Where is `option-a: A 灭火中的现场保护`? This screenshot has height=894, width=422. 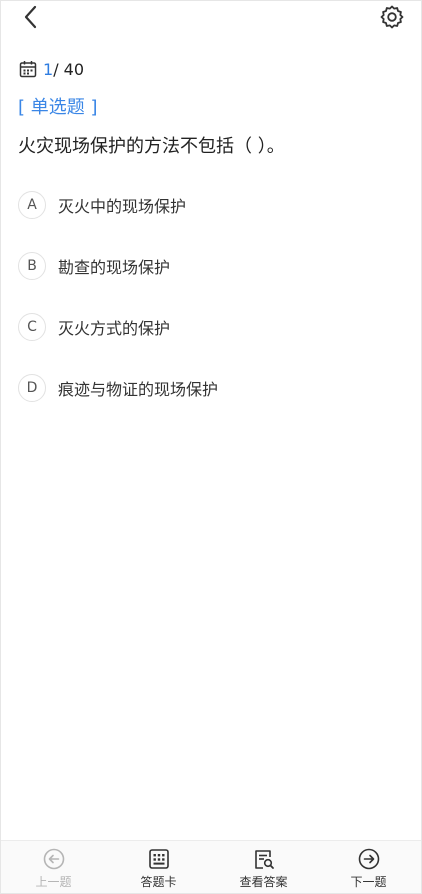
option-a: A 灭火中的现场保护 is located at coordinates (213, 205).